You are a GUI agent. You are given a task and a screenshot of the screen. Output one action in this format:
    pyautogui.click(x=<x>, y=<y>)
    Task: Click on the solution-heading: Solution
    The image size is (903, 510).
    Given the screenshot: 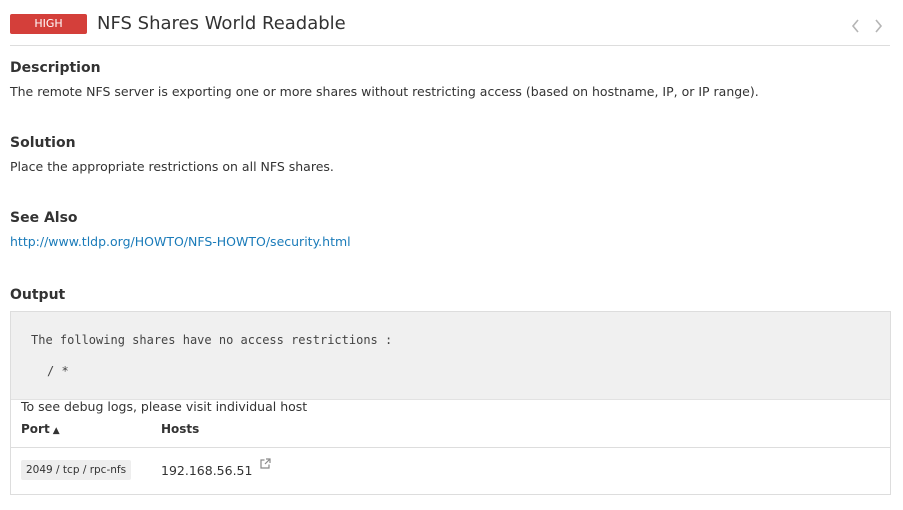 What is the action you would take?
    pyautogui.click(x=43, y=143)
    